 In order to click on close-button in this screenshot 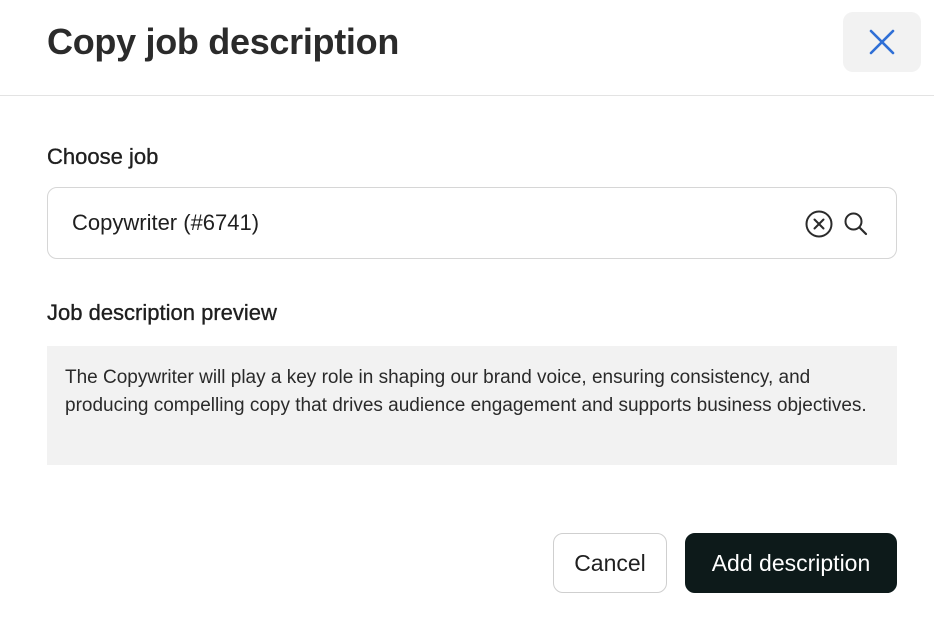, I will do `click(882, 42)`.